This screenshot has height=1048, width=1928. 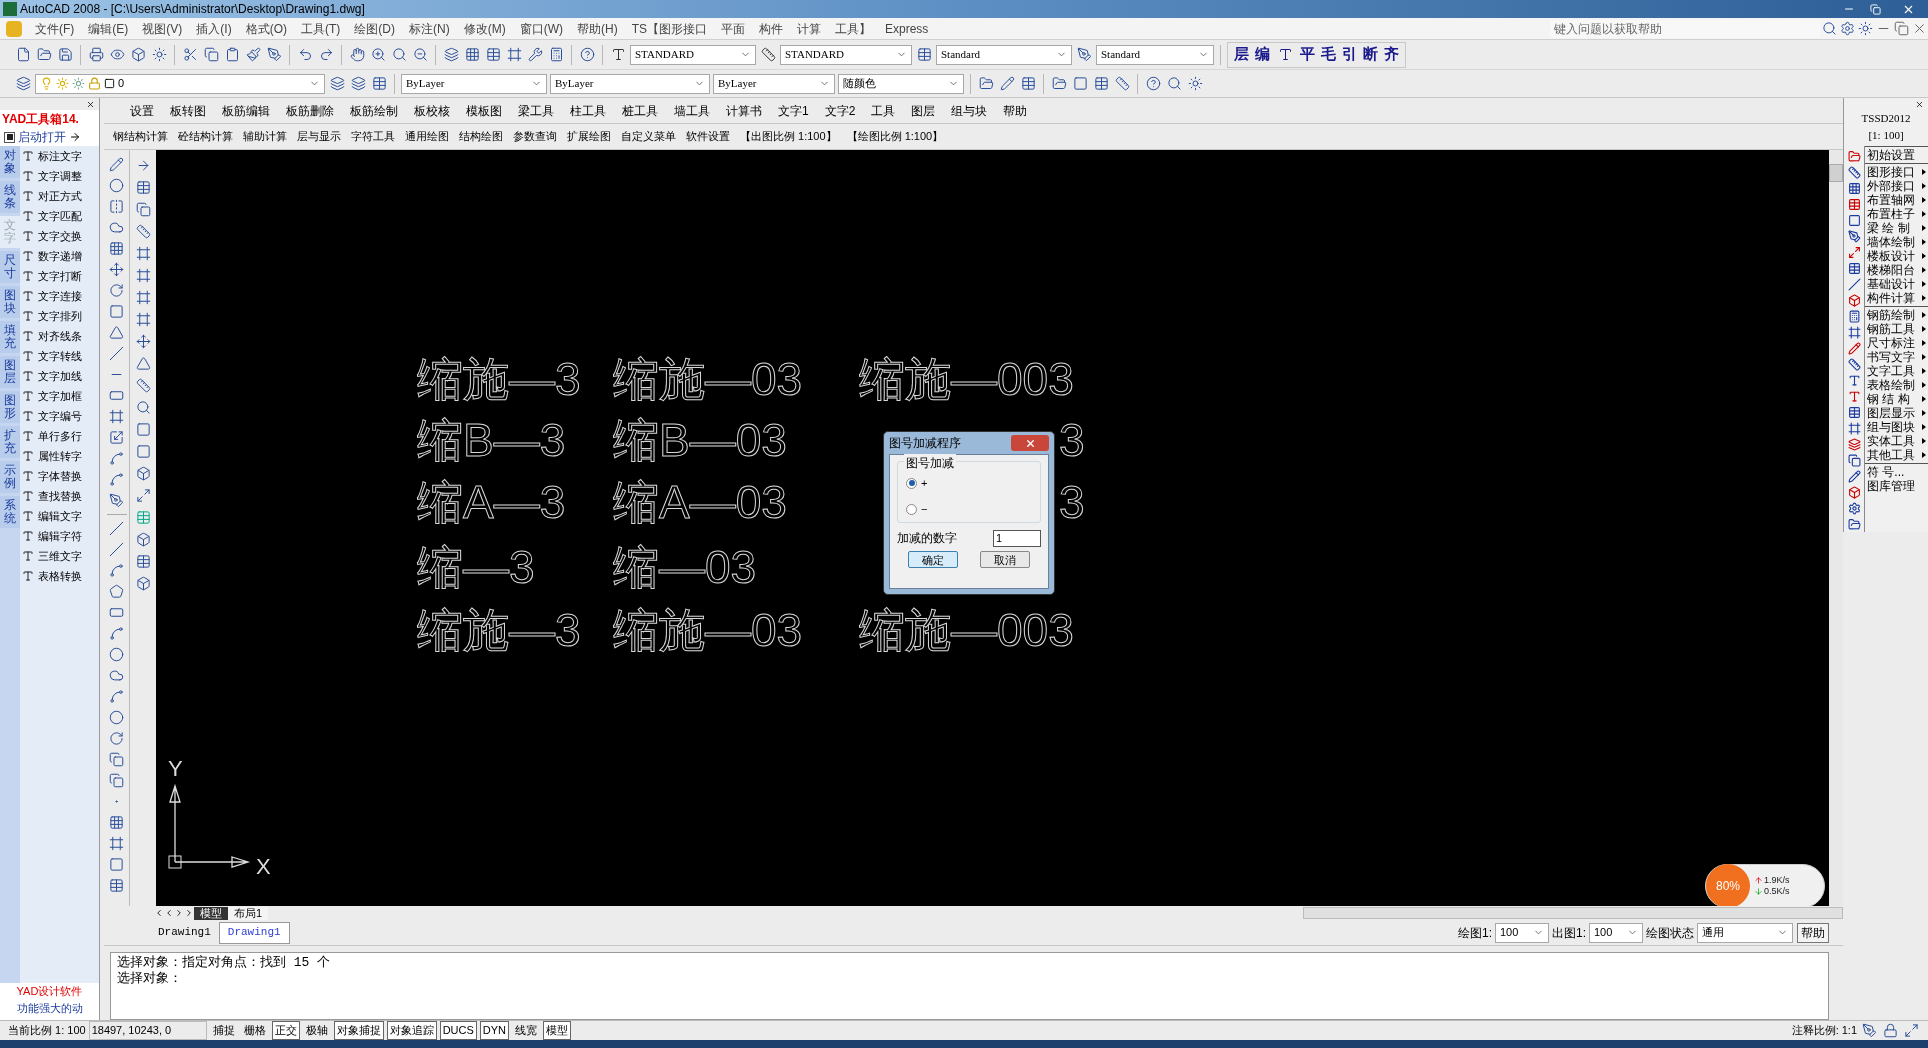 I want to click on search-icon, so click(x=1829, y=28).